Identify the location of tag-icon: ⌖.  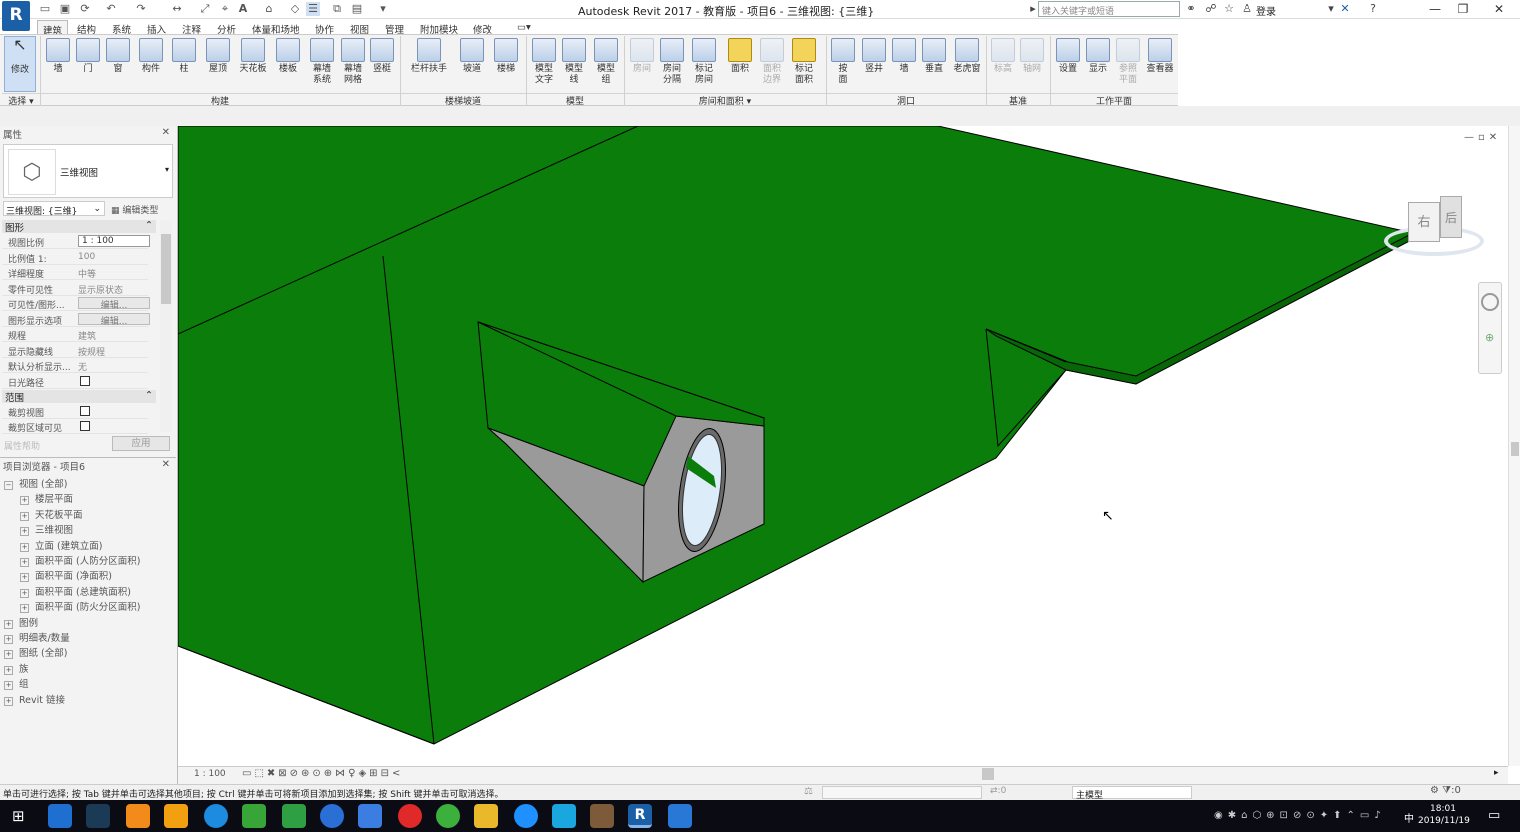
(225, 9).